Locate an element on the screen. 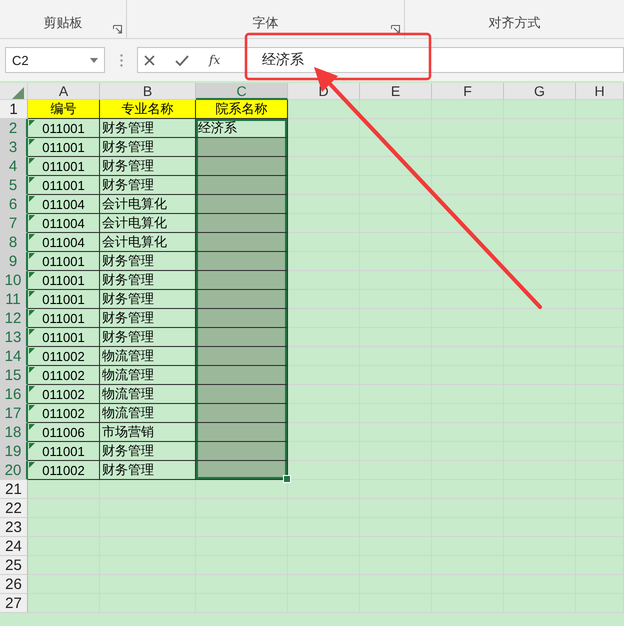 Image resolution: width=624 pixels, height=626 pixels. grip-dots-icon is located at coordinates (121, 60).